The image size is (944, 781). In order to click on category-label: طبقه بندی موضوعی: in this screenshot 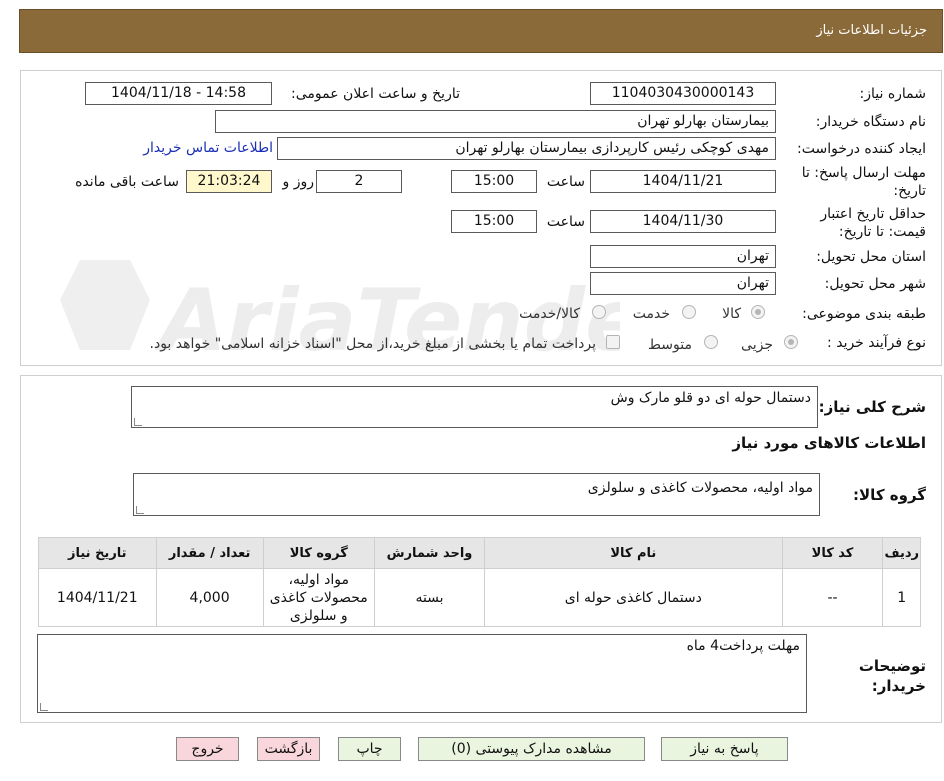, I will do `click(864, 314)`.